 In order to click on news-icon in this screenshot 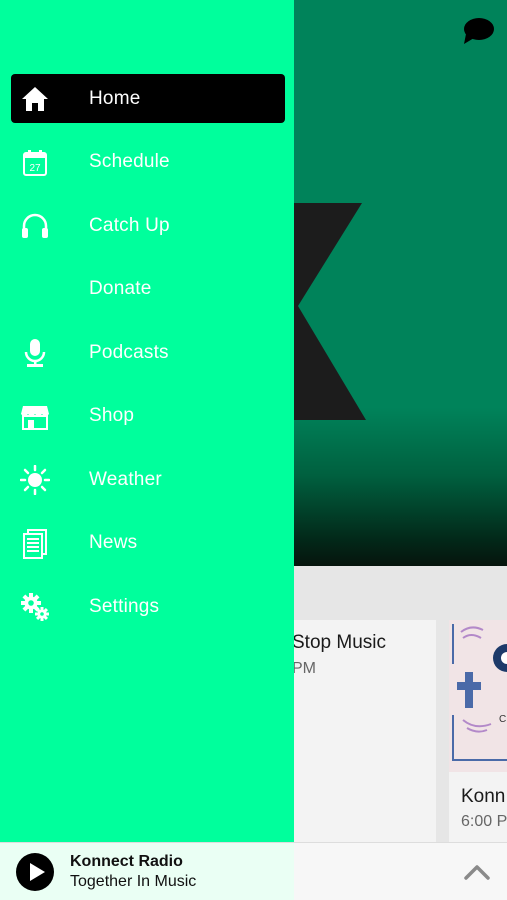, I will do `click(35, 543)`.